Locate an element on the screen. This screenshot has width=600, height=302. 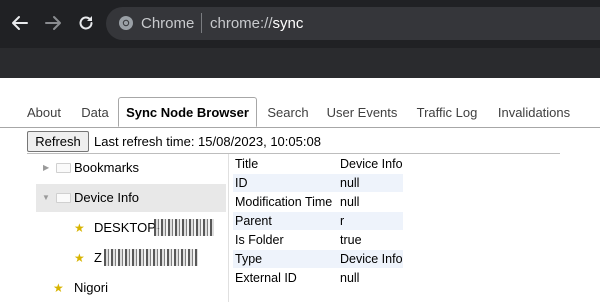
detail-row: ID null is located at coordinates (318, 183).